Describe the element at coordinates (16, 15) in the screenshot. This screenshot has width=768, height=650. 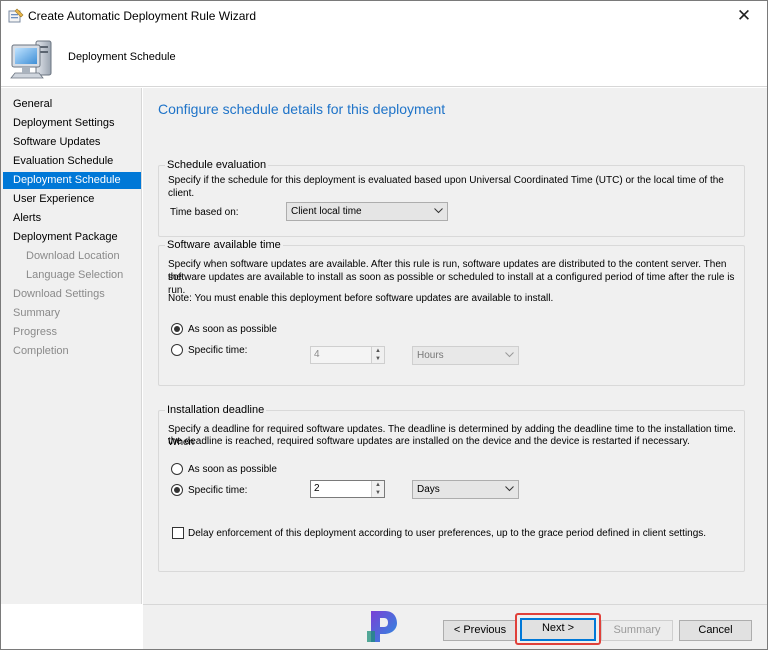
I see `wizard-app-icon` at that location.